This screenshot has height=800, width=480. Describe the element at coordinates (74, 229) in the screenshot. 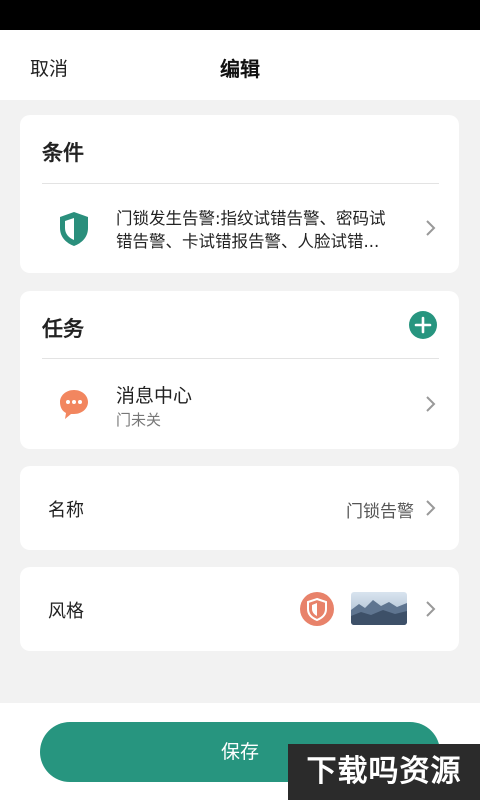

I see `shield-icon` at that location.